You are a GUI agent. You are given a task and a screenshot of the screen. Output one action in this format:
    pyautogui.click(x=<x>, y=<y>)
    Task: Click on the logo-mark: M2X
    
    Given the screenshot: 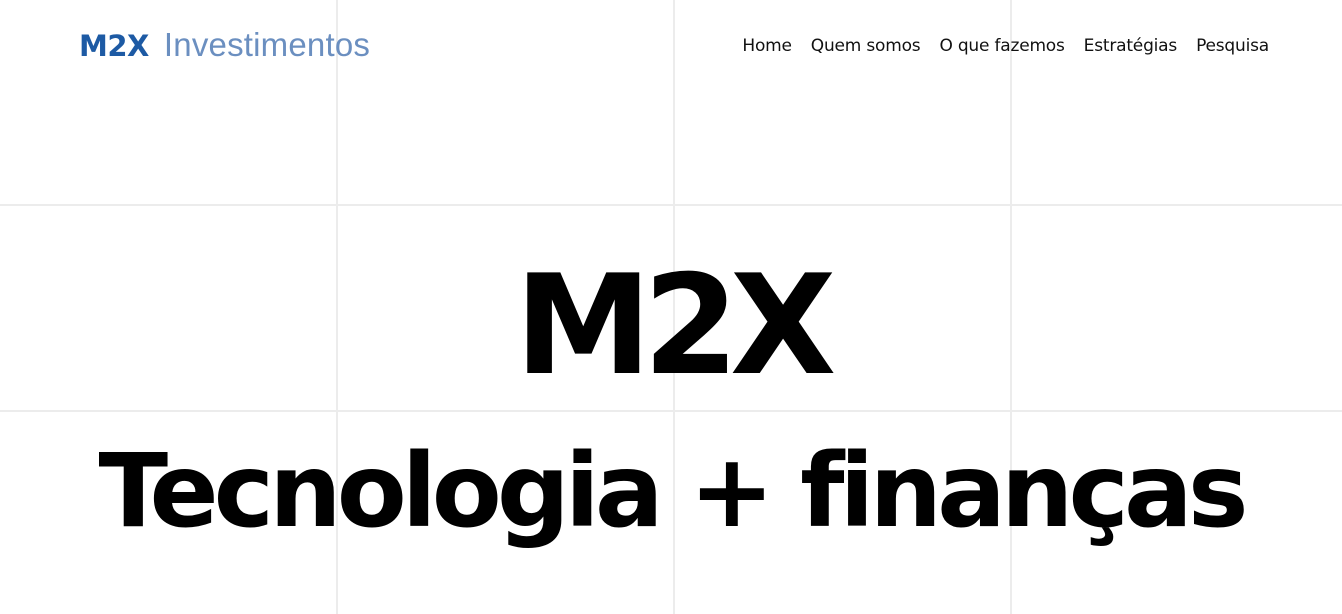 What is the action you would take?
    pyautogui.click(x=114, y=46)
    